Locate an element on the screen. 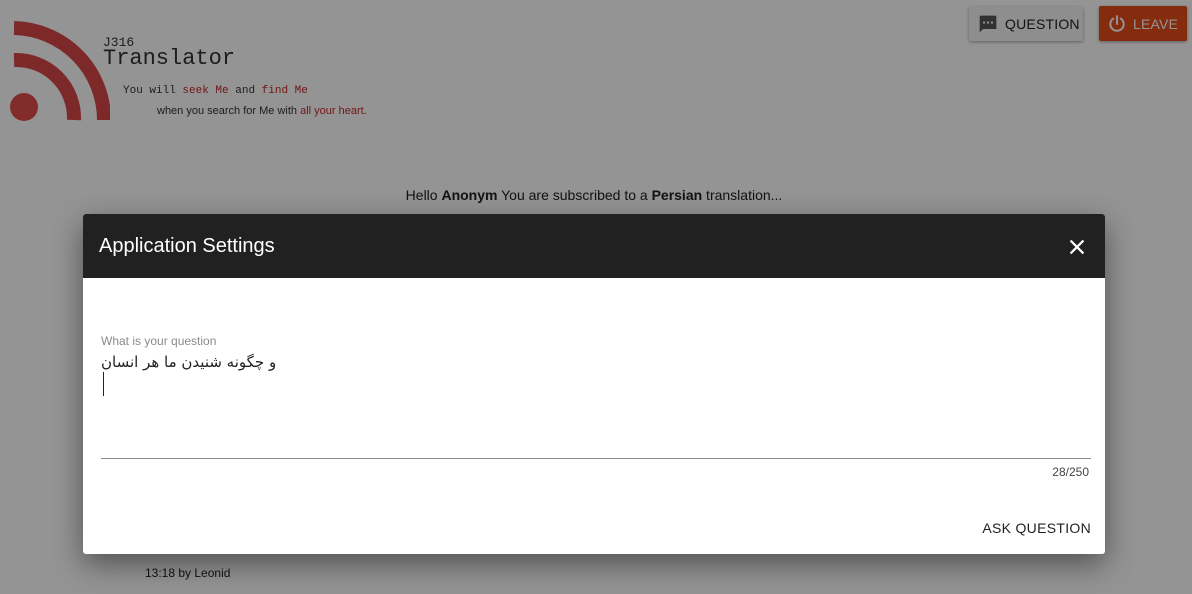 This screenshot has width=1192, height=594. ask-question-button: ASK QUESTION is located at coordinates (1036, 528).